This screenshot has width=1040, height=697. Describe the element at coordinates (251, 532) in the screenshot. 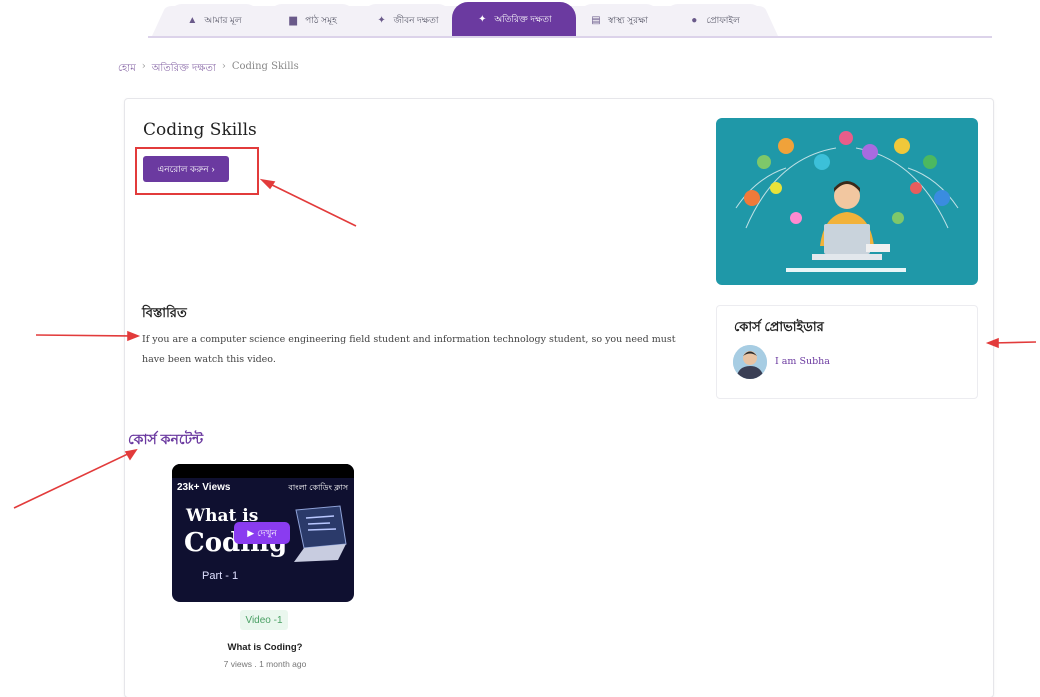

I see `play-icon: ▶` at that location.